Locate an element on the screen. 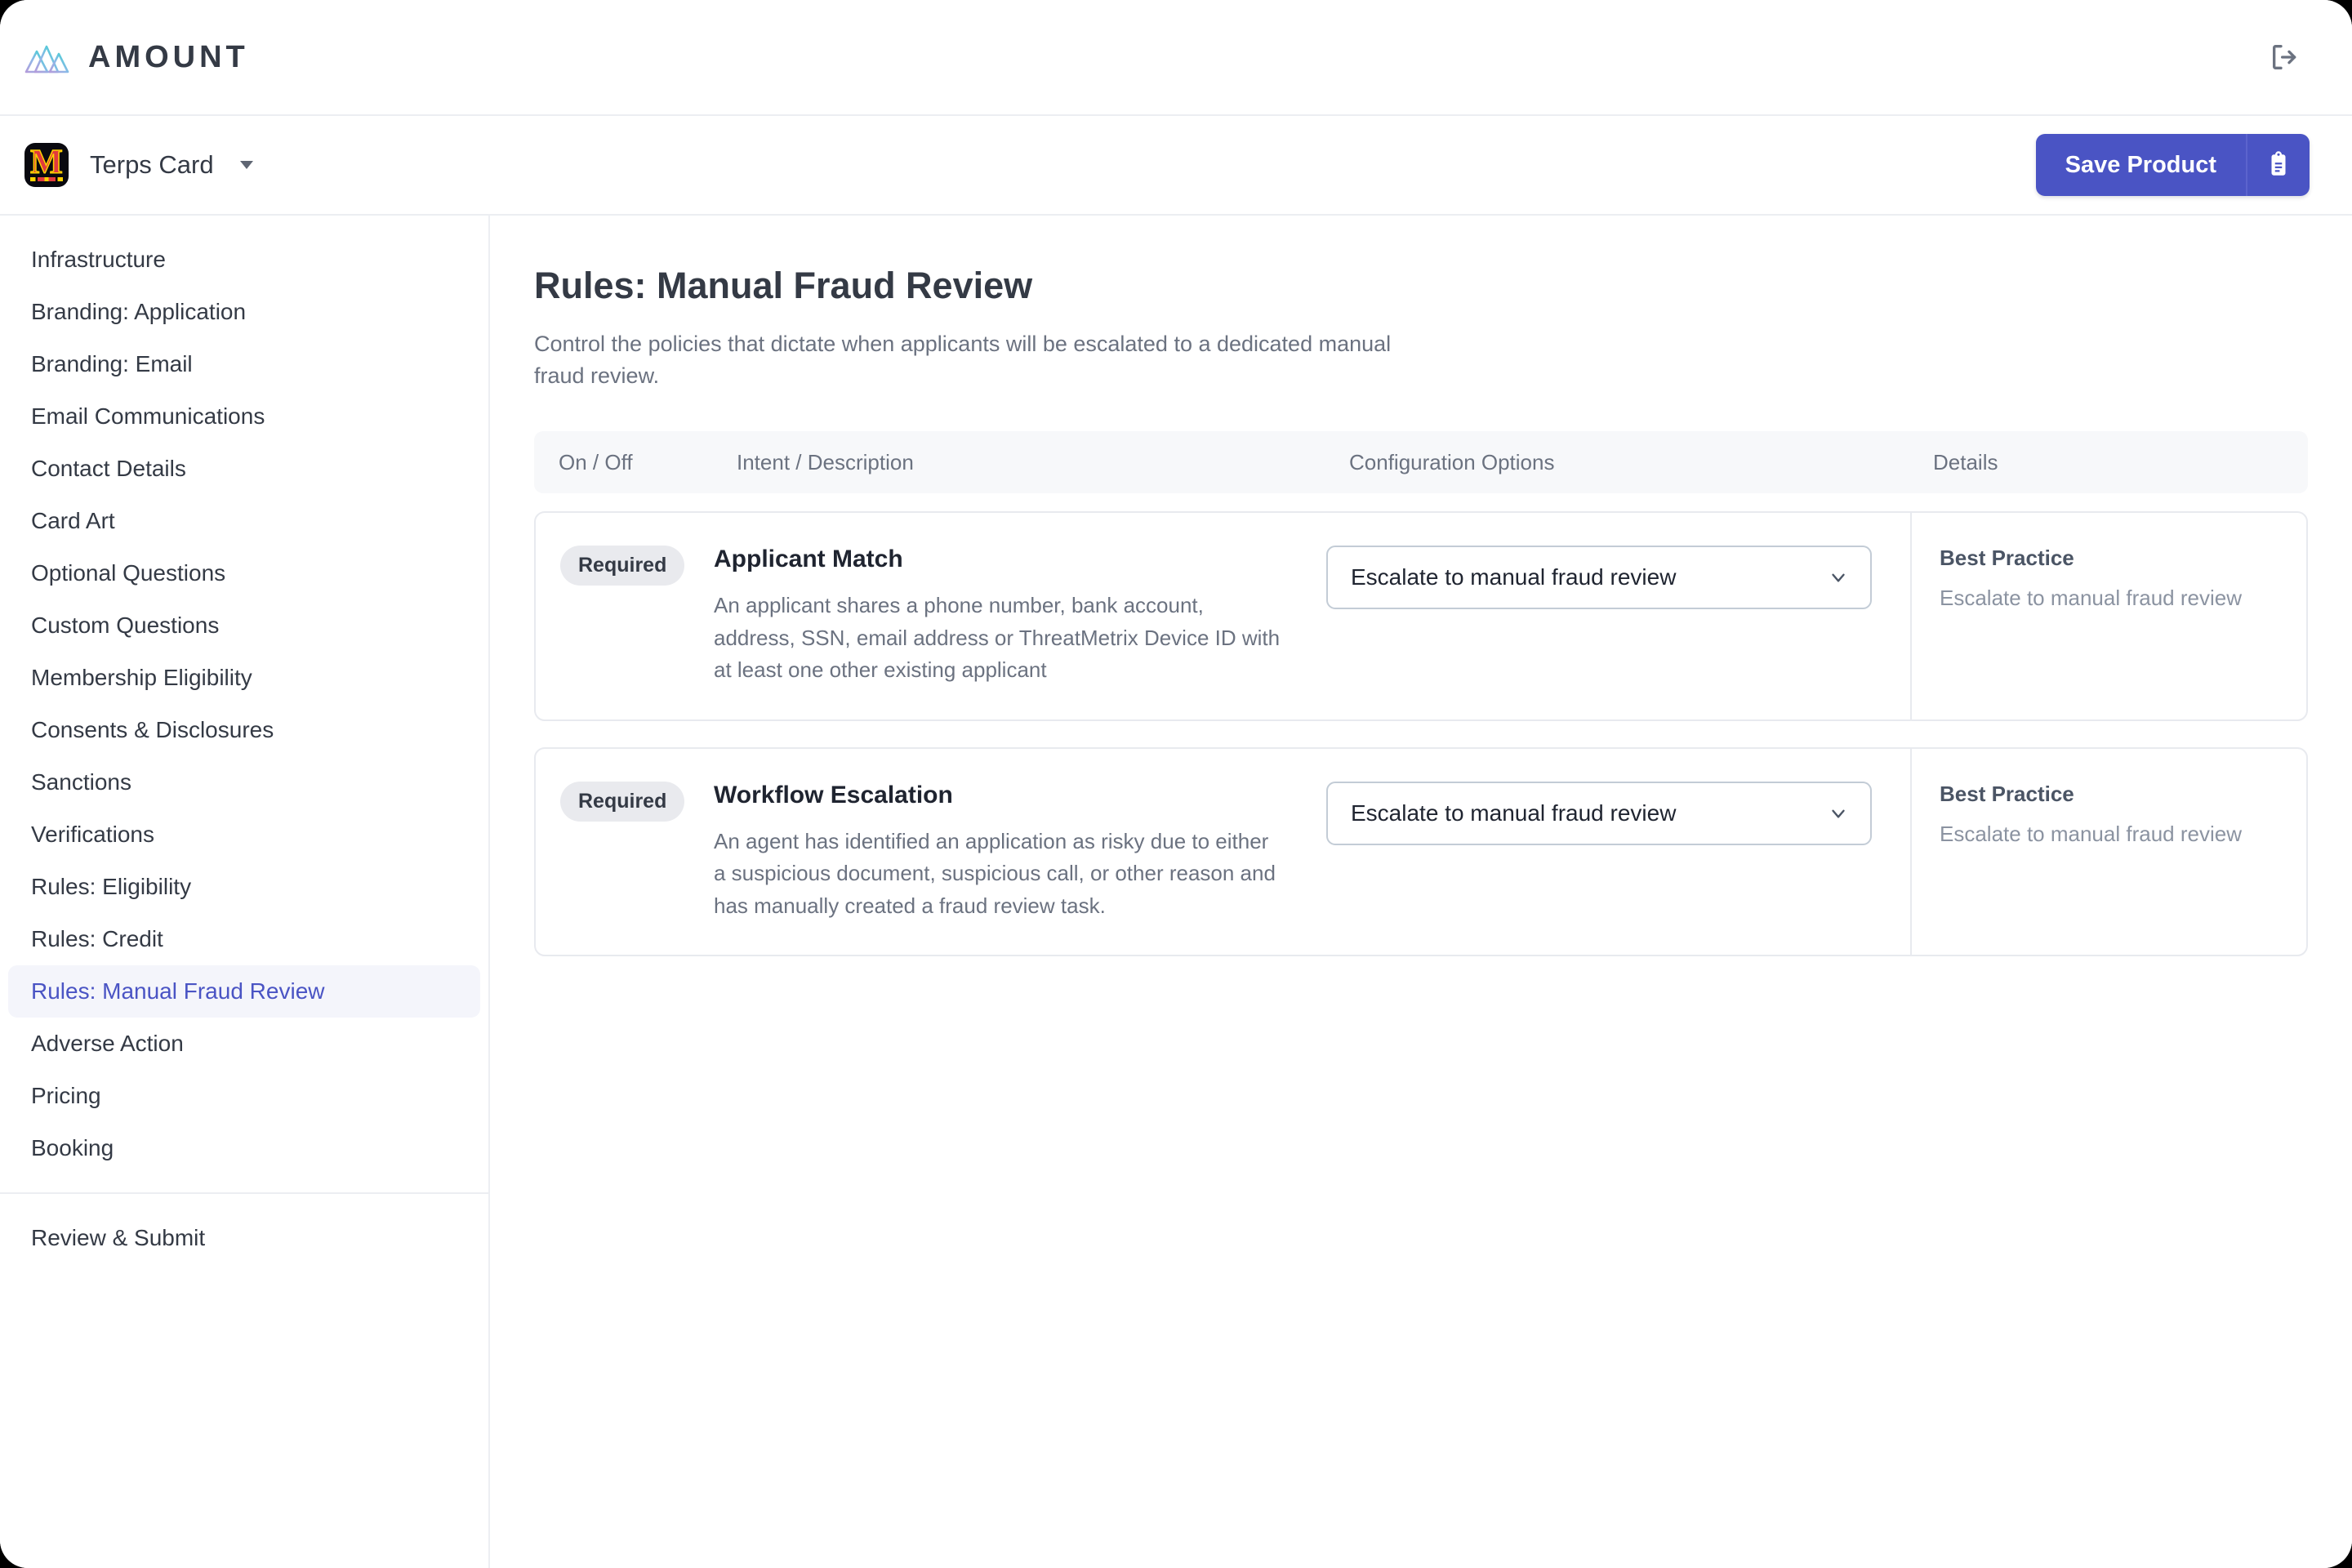 This screenshot has width=2352, height=1568. brand: AMOUNT is located at coordinates (136, 58).